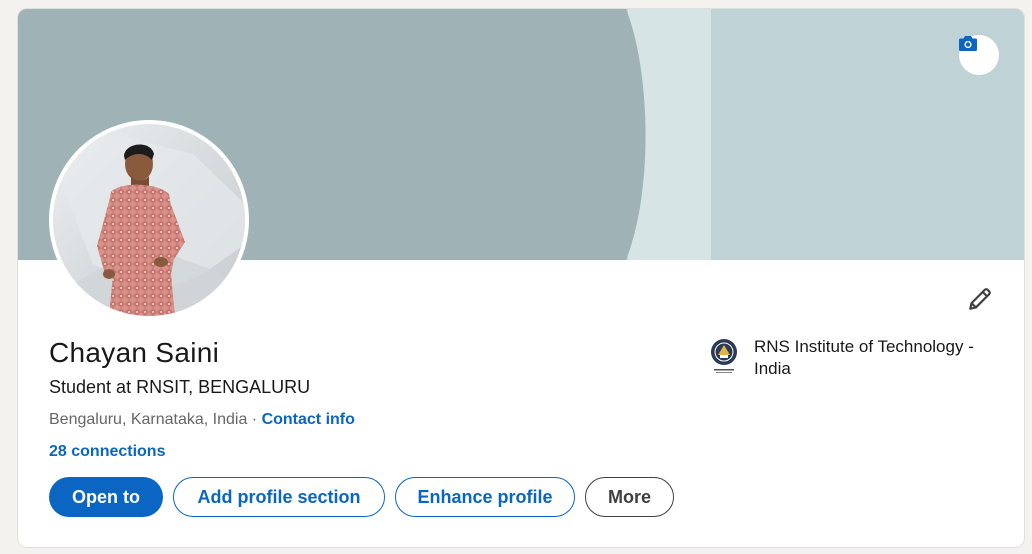 This screenshot has height=554, width=1032. I want to click on edit-cover-button, so click(979, 55).